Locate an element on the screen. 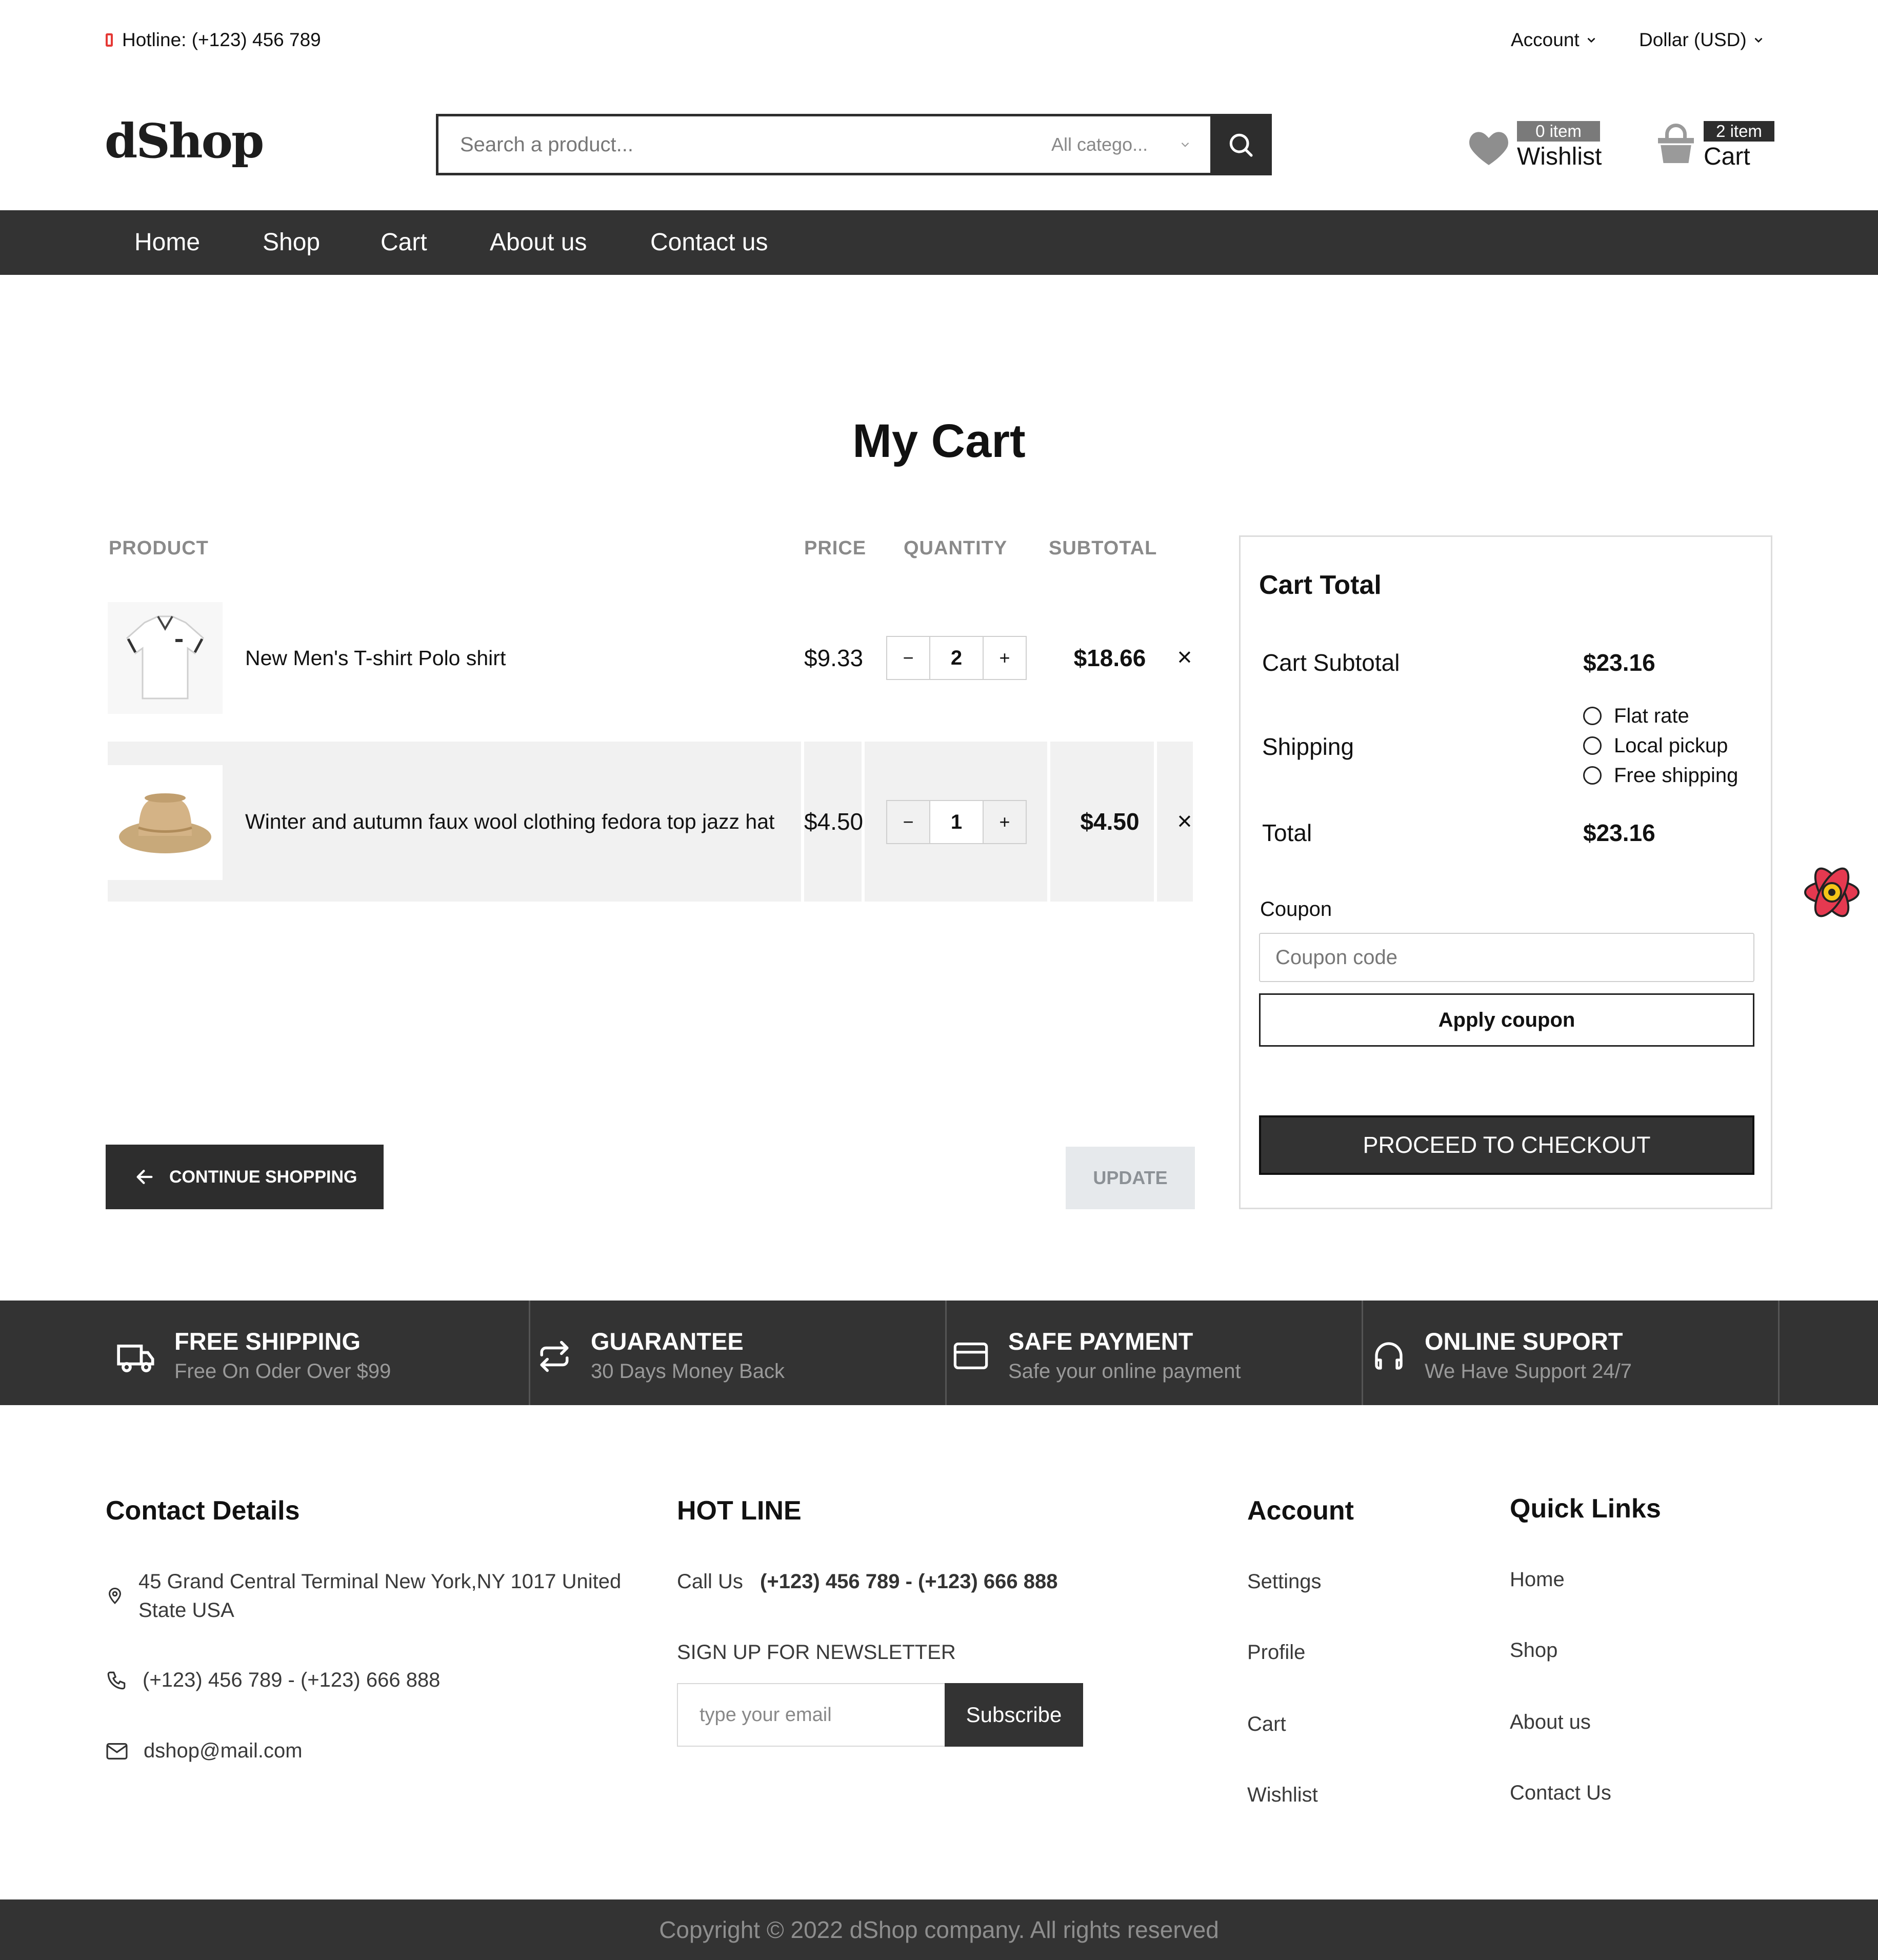  cart-label: Cart is located at coordinates (1727, 156).